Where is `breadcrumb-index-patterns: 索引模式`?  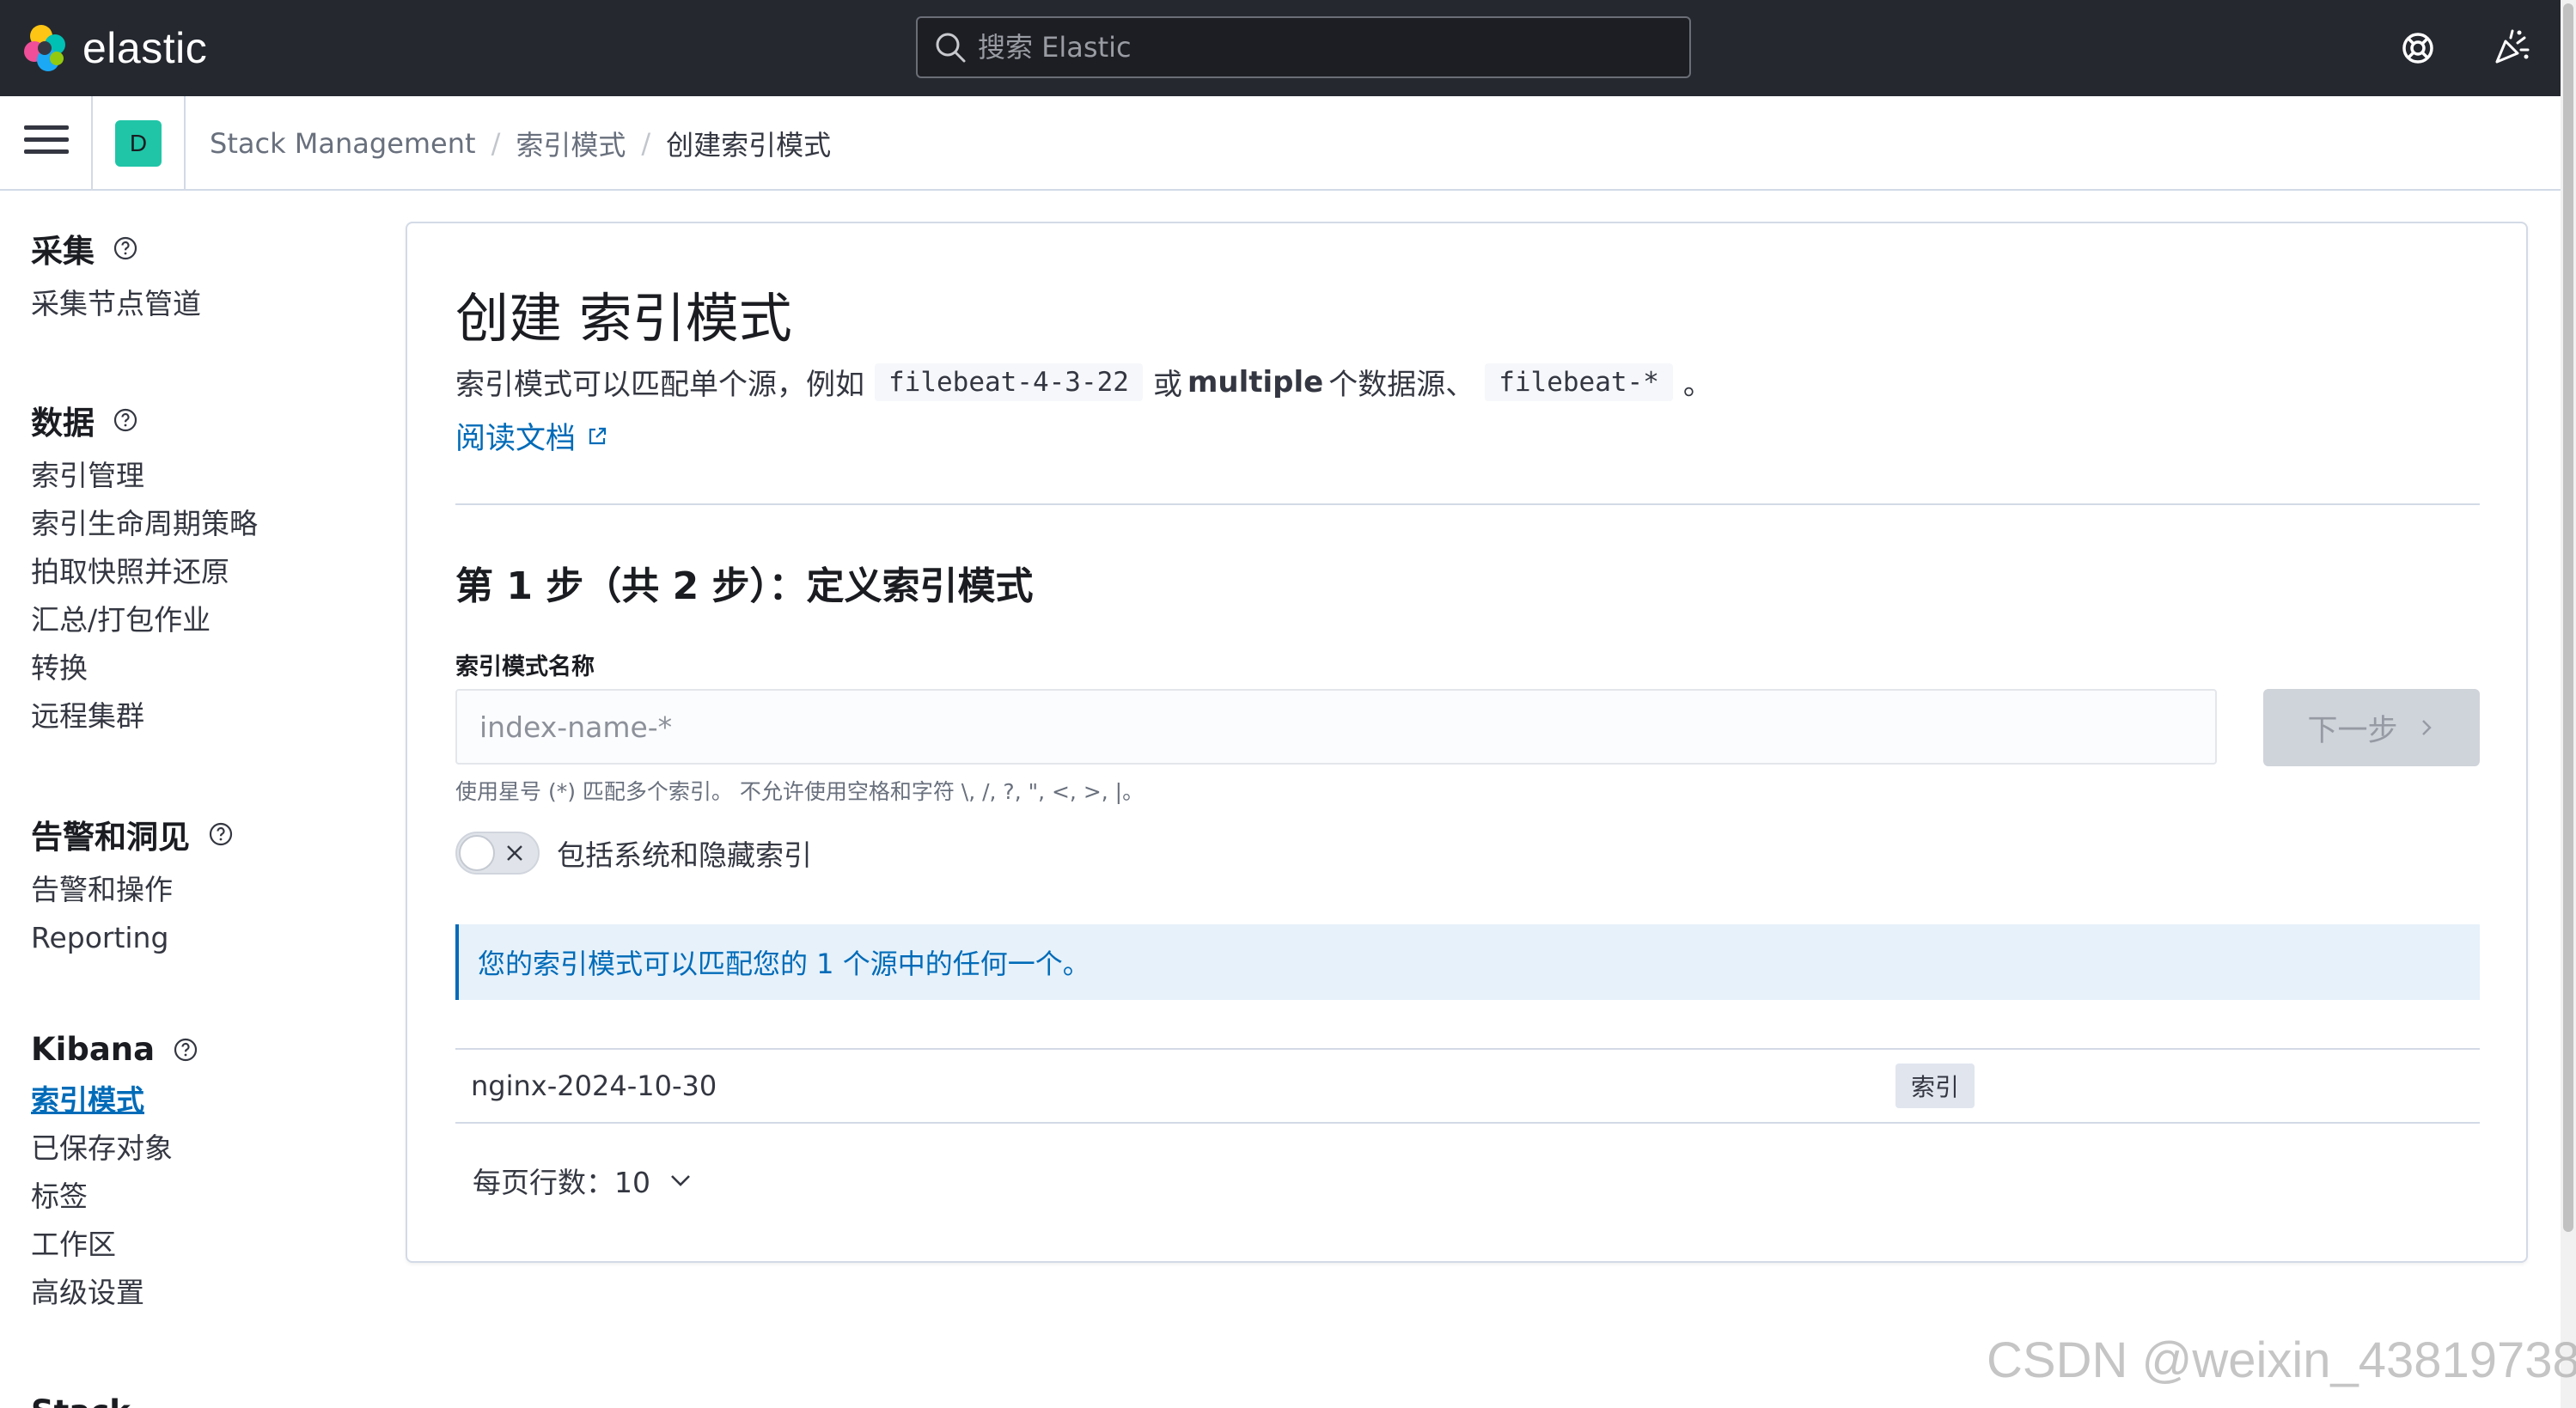
breadcrumb-index-patterns: 索引模式 is located at coordinates (571, 143).